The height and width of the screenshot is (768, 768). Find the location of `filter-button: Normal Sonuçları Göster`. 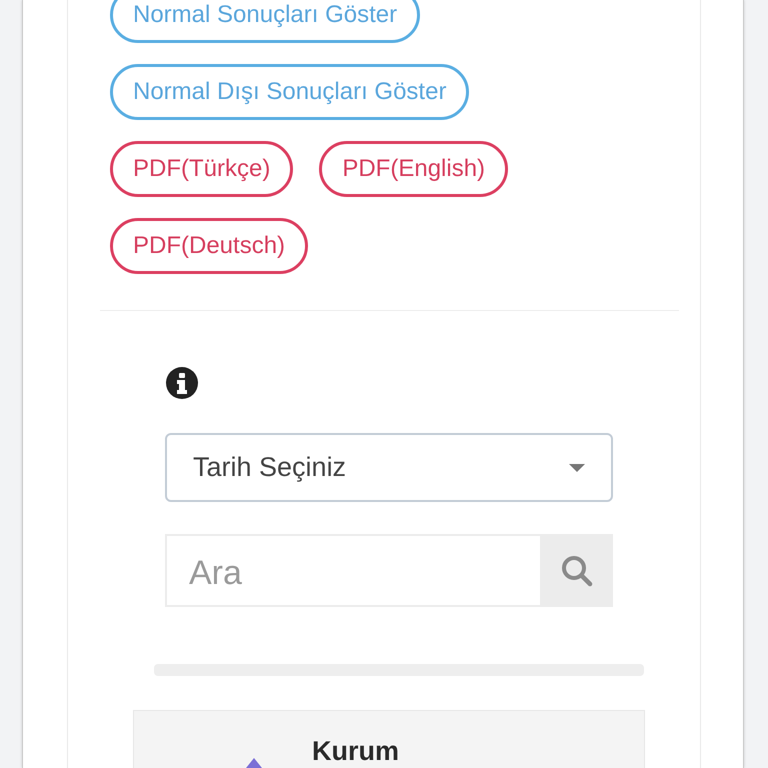

filter-button: Normal Sonuçları Göster is located at coordinates (265, 21).